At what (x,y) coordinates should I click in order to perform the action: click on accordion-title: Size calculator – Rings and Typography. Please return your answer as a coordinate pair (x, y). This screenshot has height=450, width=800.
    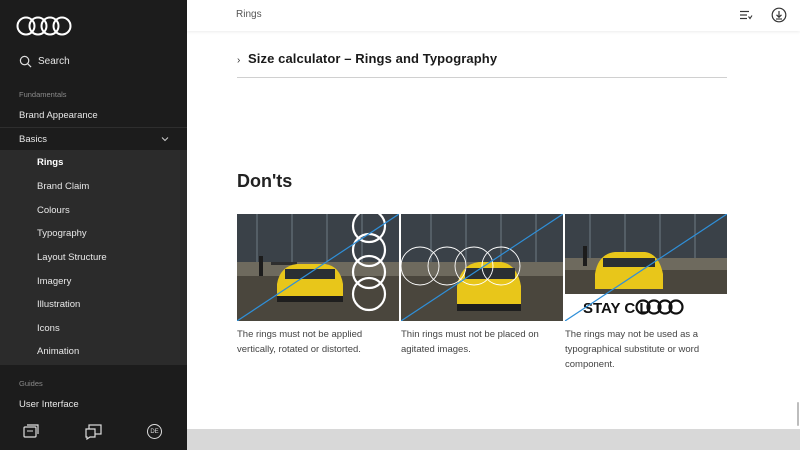
    Looking at the image, I should click on (373, 58).